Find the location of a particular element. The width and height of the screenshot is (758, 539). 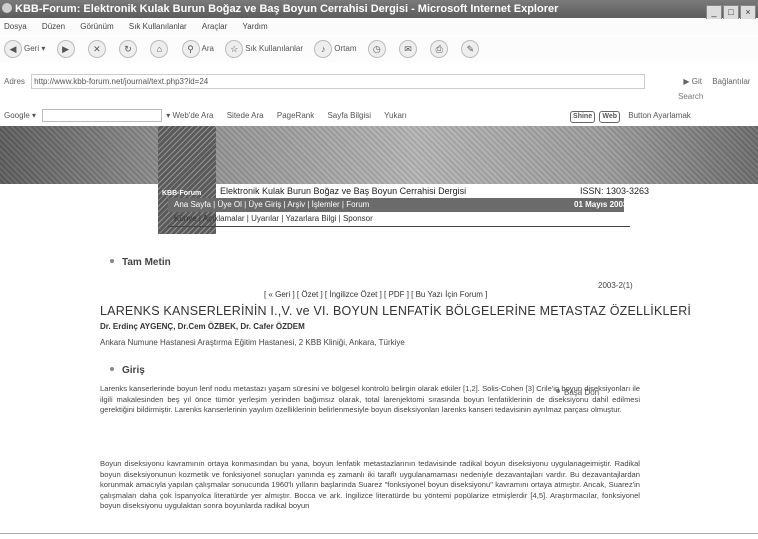

web-search-button: Web'de Ara is located at coordinates (193, 115).